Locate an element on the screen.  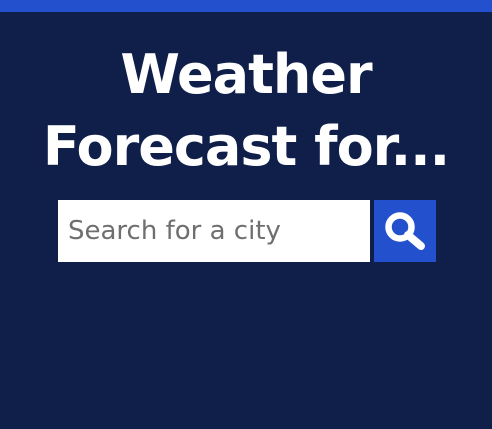
city-search-form is located at coordinates (247, 231).